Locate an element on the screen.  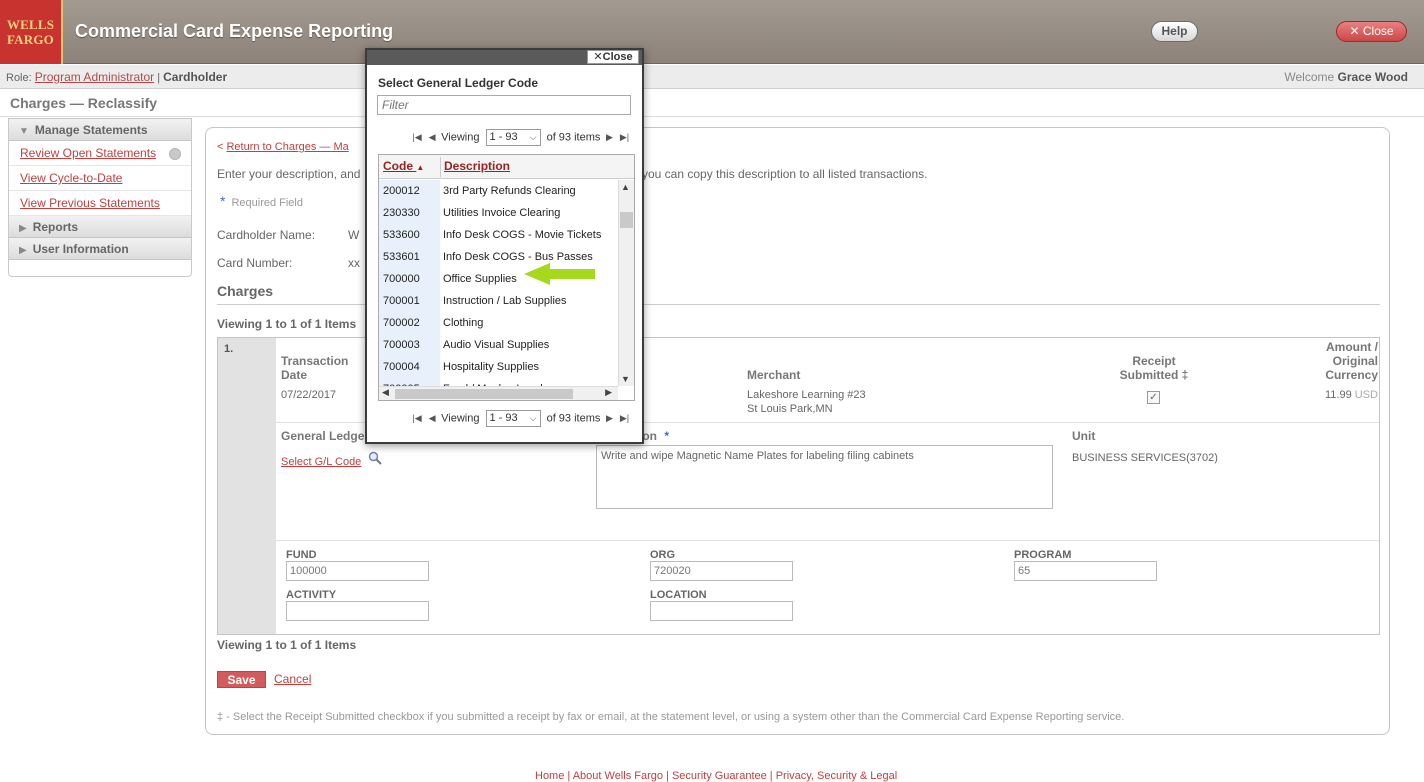
table-row: 700003 Audio Visual Supplies is located at coordinates (498, 345).